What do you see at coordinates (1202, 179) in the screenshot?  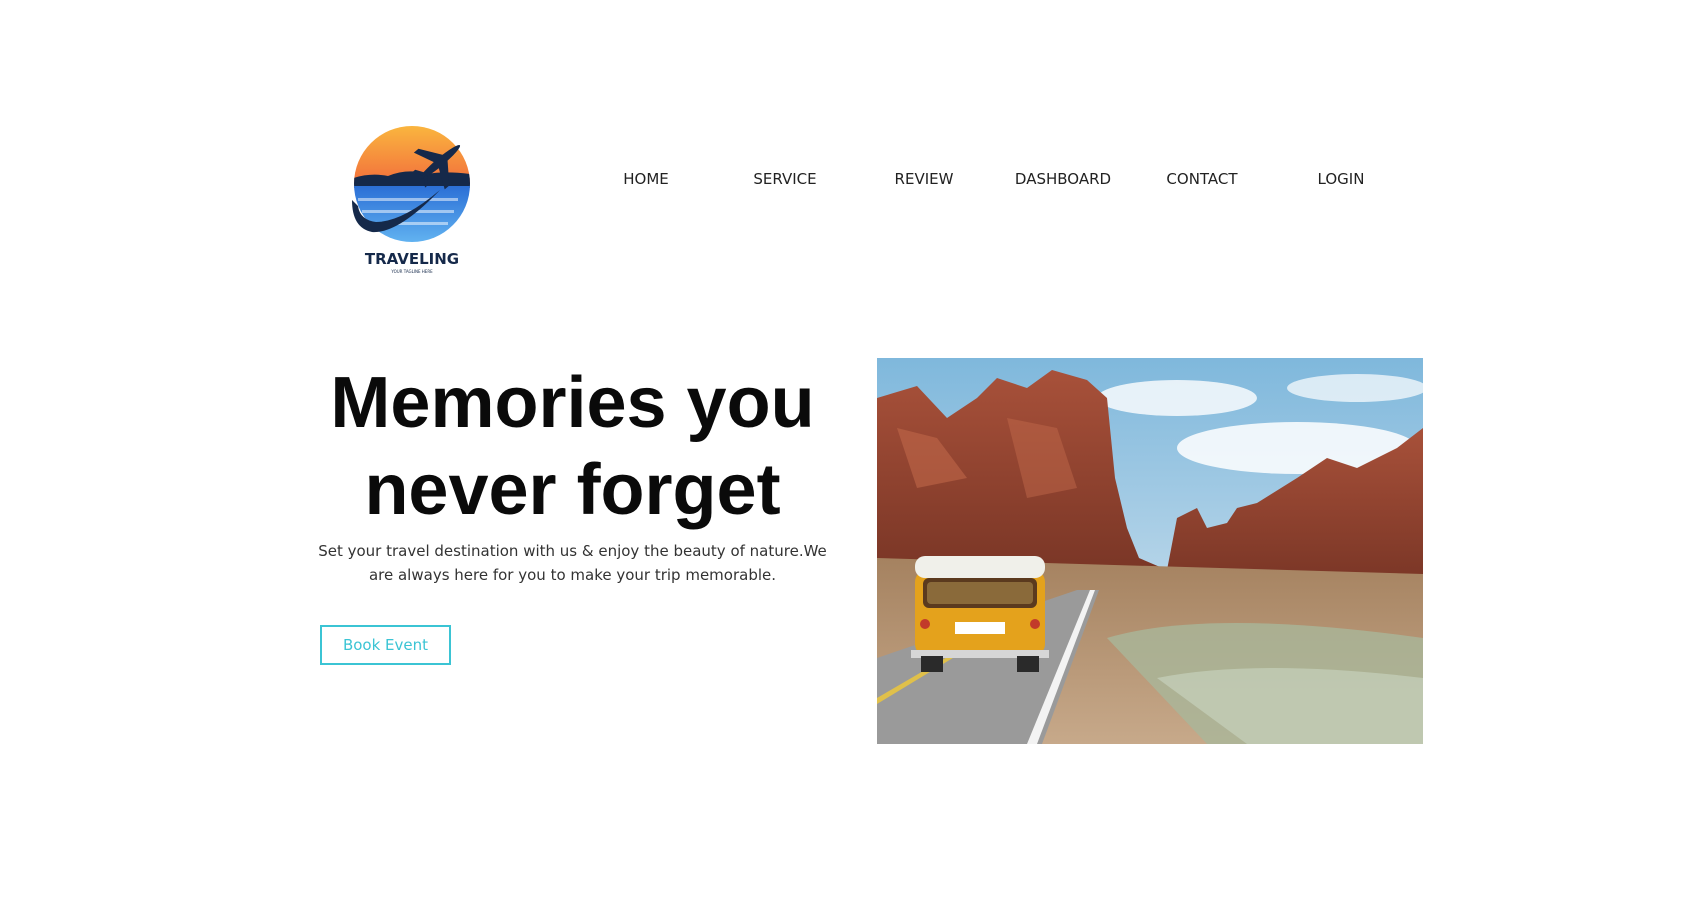 I see `nav-contact: CONTACT` at bounding box center [1202, 179].